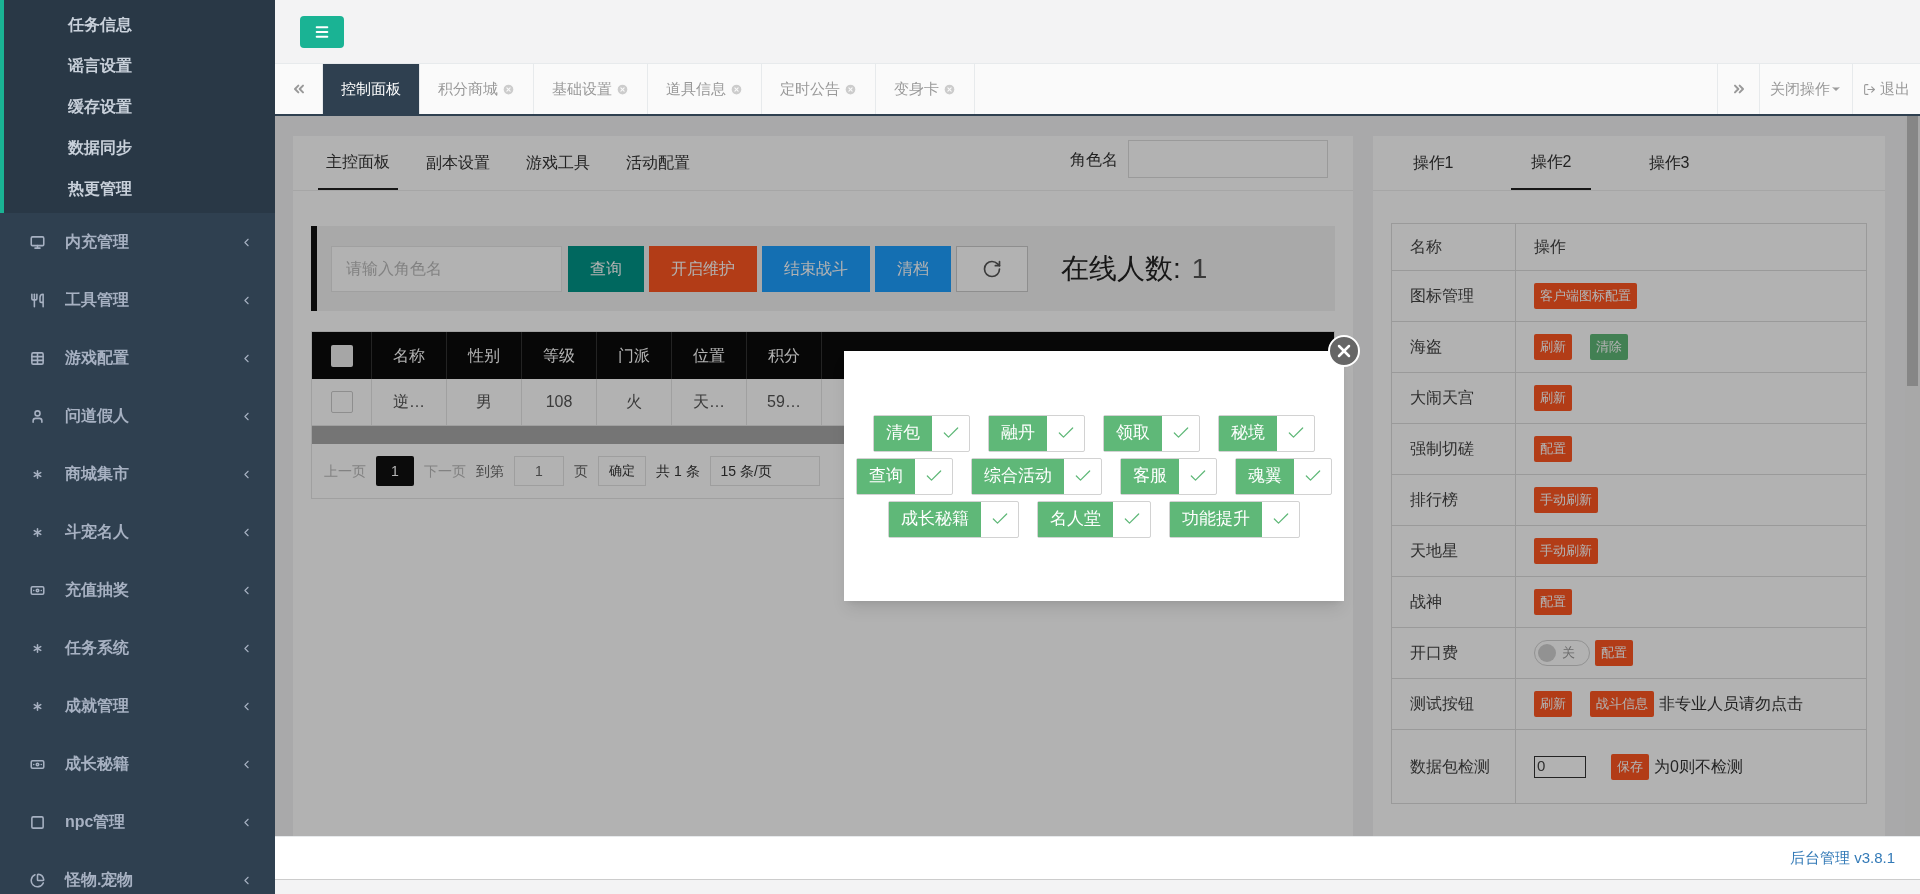  What do you see at coordinates (1630, 766) in the screenshot?
I see `op-button: 保存` at bounding box center [1630, 766].